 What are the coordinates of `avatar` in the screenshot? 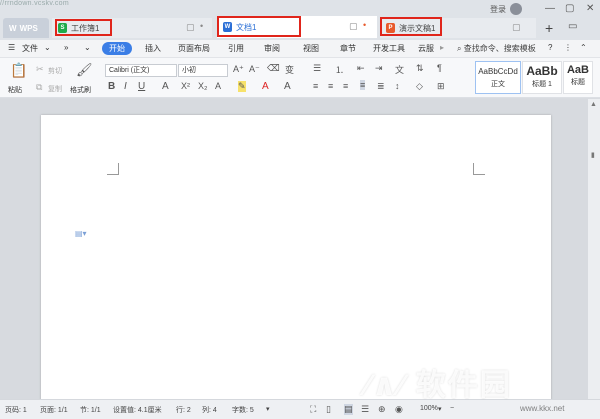 It's located at (516, 9).